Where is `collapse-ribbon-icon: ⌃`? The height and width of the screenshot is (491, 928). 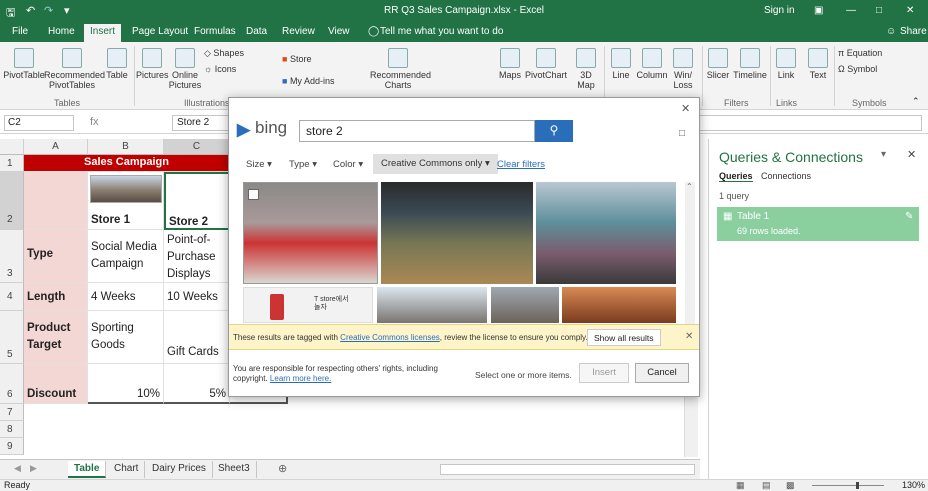 collapse-ribbon-icon: ⌃ is located at coordinates (916, 101).